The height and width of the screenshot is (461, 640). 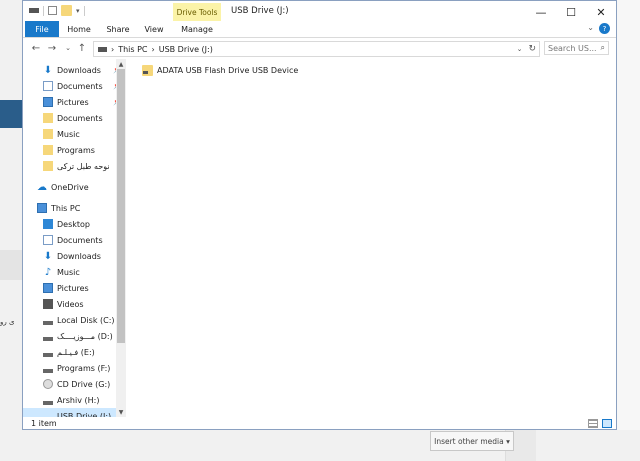 What do you see at coordinates (74, 187) in the screenshot?
I see `sidebar-item: ☁ OneDrive` at bounding box center [74, 187].